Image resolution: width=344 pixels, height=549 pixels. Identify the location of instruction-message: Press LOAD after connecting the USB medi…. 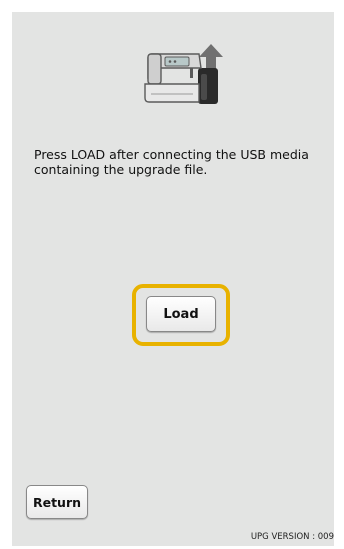
(171, 162).